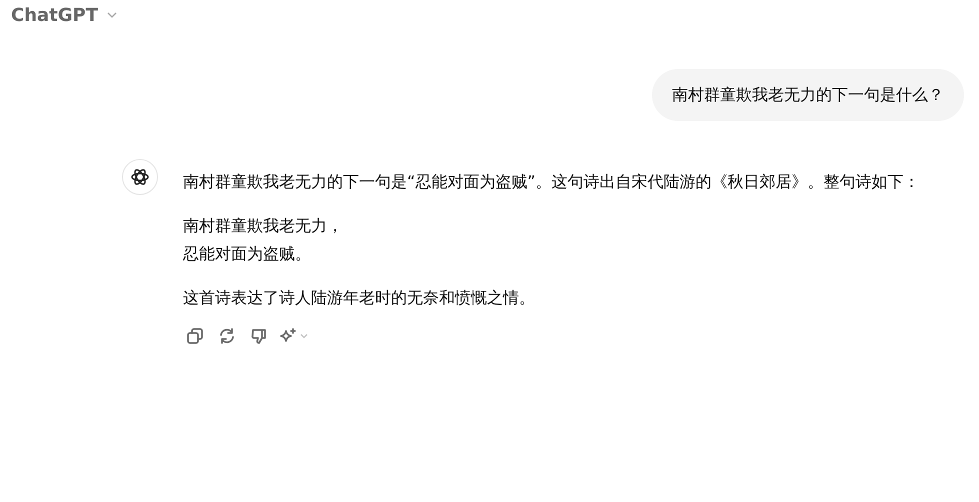  Describe the element at coordinates (304, 336) in the screenshot. I see `chevron-down-icon` at that location.